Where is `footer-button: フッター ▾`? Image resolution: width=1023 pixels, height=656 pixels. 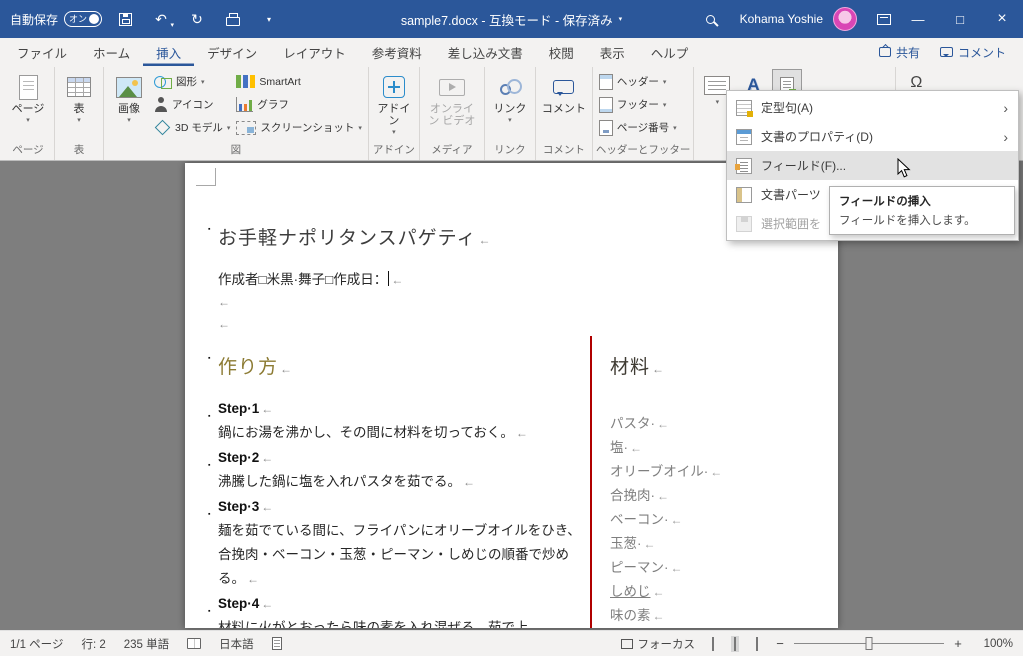 footer-button: フッター ▾ is located at coordinates (638, 104).